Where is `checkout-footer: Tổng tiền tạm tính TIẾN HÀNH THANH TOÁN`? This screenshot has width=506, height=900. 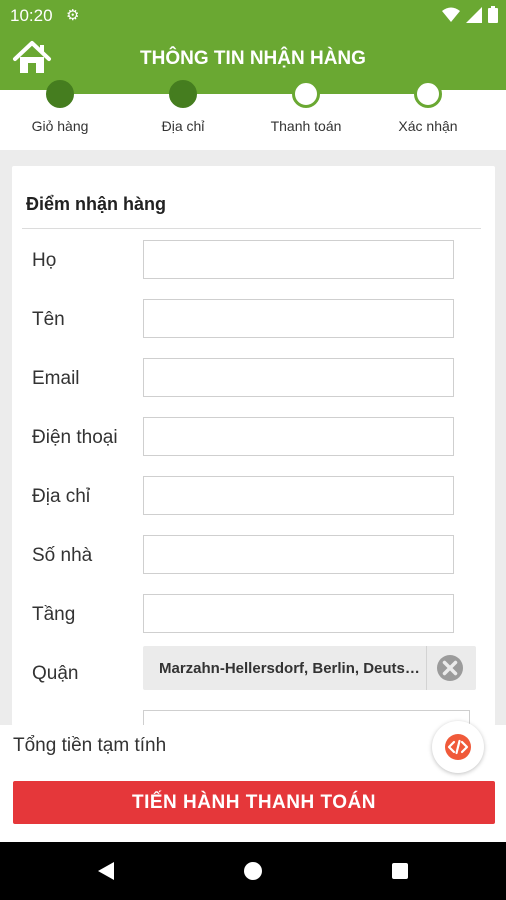 checkout-footer: Tổng tiền tạm tính TIẾN HÀNH THANH TOÁN is located at coordinates (253, 781).